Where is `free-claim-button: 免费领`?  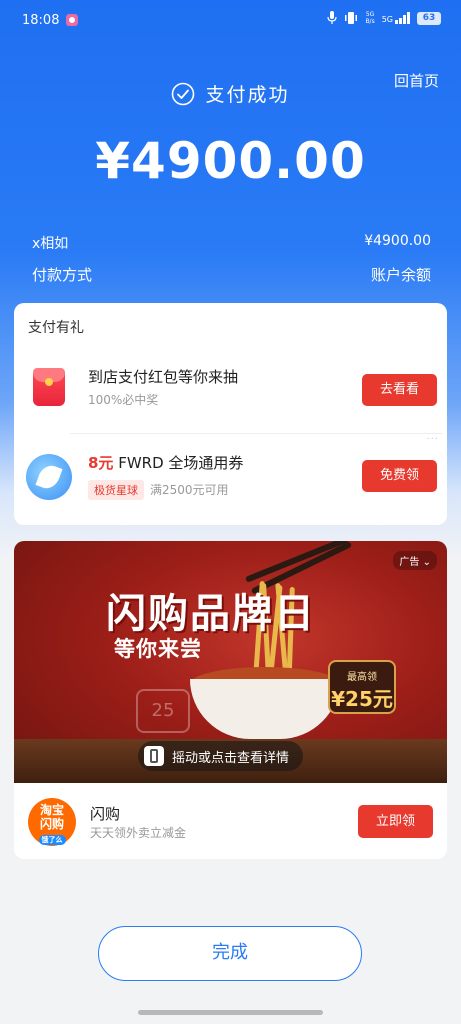 free-claim-button: 免费领 is located at coordinates (399, 476).